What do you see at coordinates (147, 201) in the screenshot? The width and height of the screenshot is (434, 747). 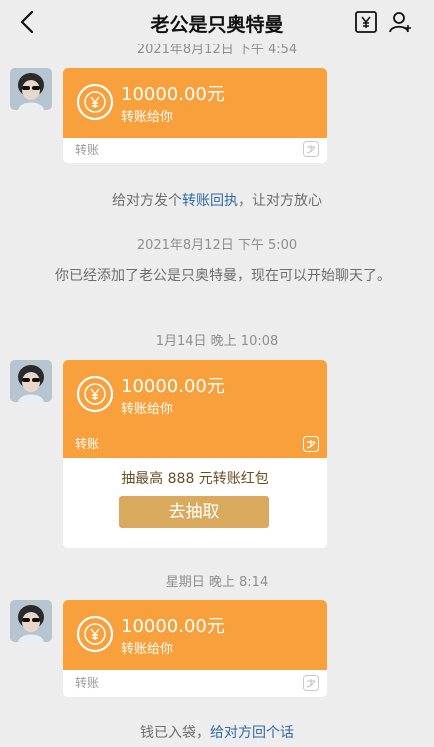 I see `system-text: 给对方发个` at bounding box center [147, 201].